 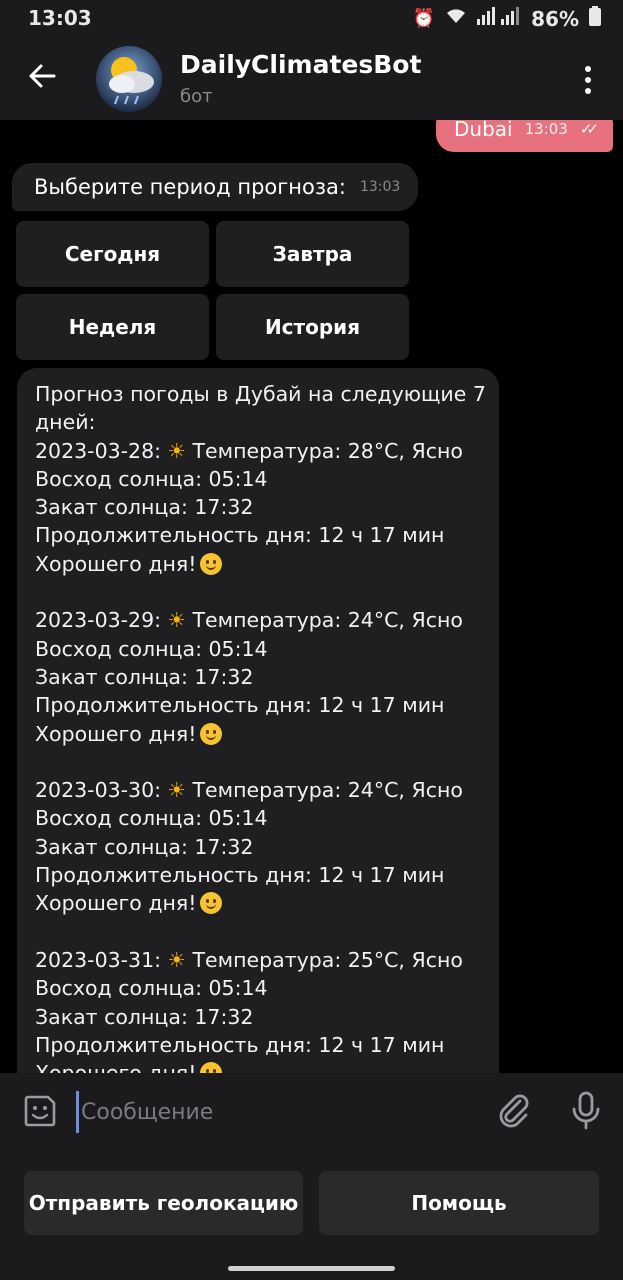 I want to click on chat-header: DailyClimatesBot бот, so click(x=311, y=79).